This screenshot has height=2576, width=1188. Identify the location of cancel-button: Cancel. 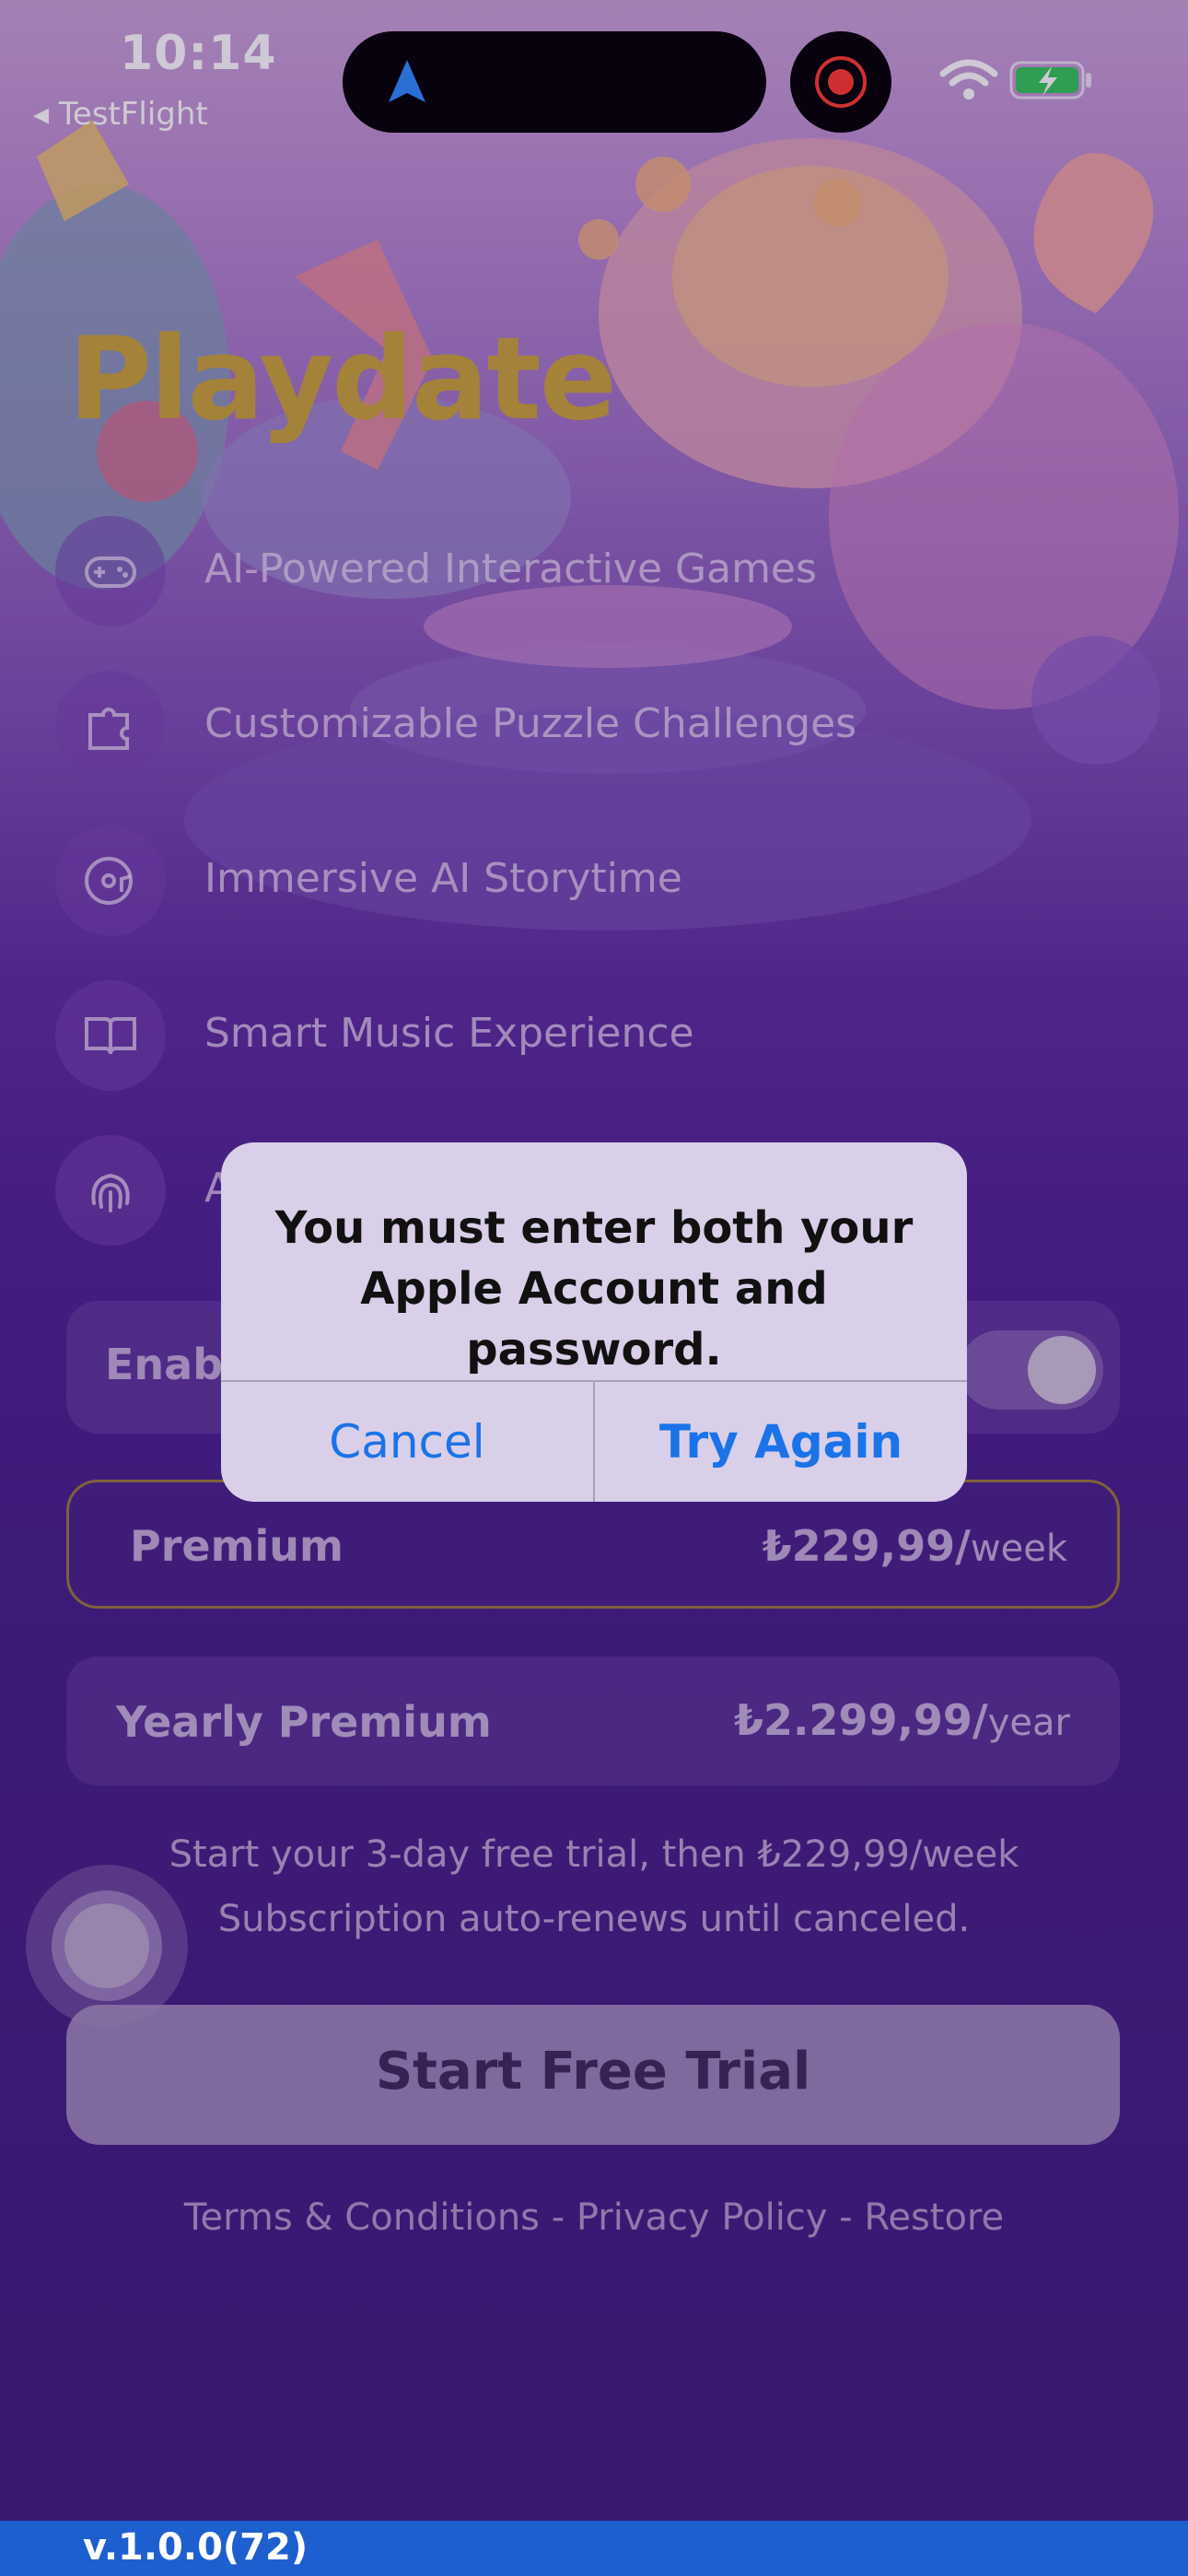
(407, 1442).